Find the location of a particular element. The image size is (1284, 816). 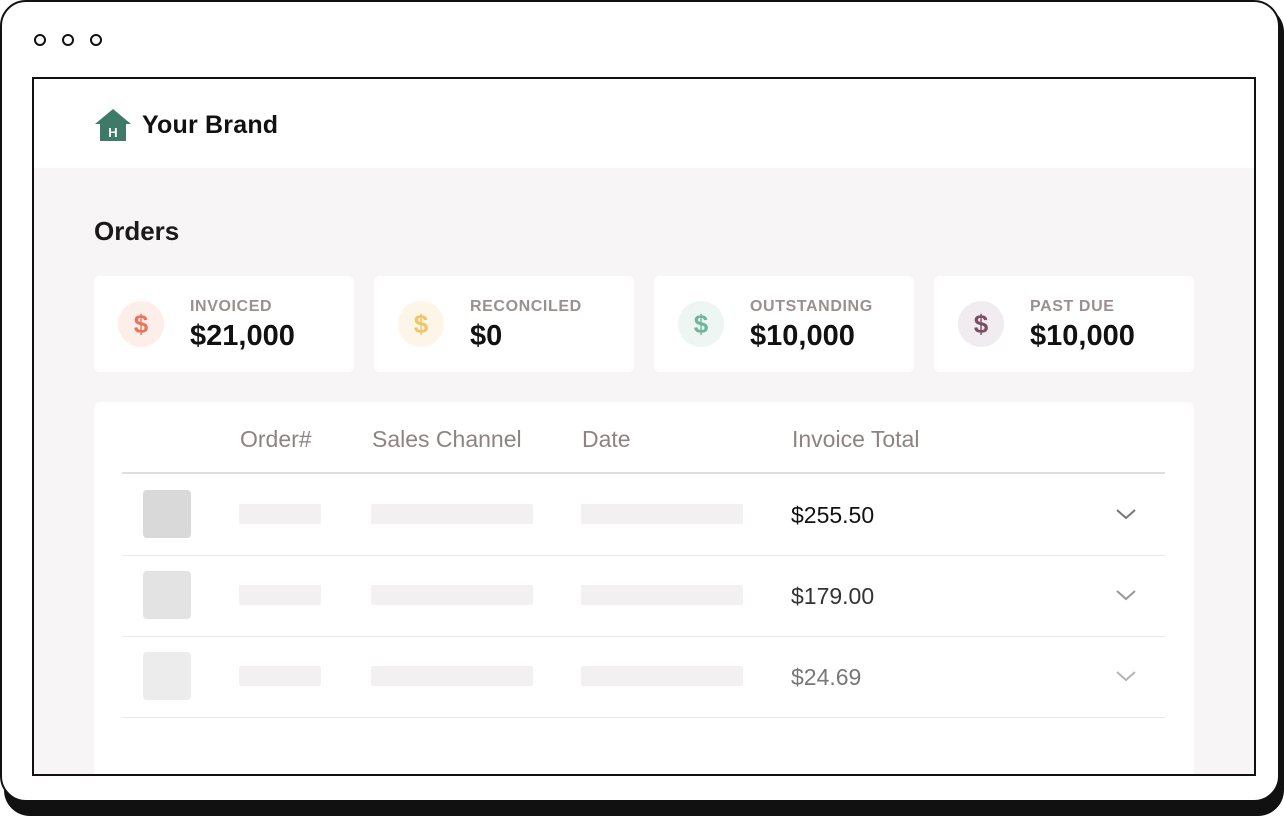

invoice-total: $24.69 is located at coordinates (826, 677).